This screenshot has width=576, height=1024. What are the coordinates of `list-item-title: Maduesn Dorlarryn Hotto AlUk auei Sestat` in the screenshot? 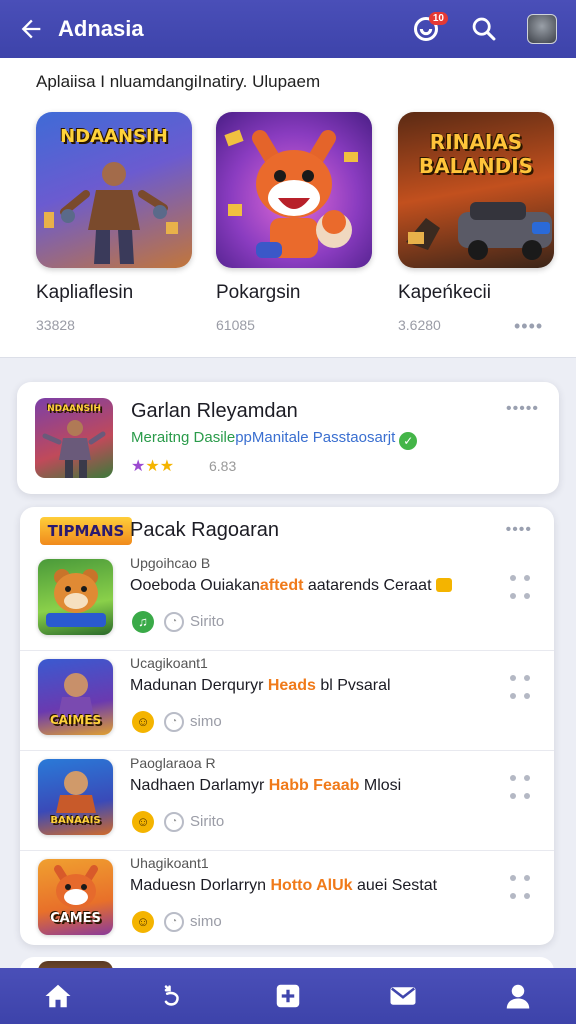 It's located at (283, 886).